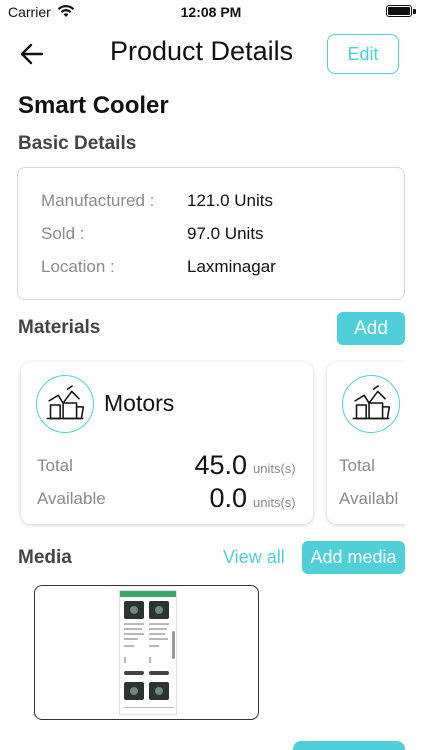  I want to click on add-material-button: Add, so click(371, 328).